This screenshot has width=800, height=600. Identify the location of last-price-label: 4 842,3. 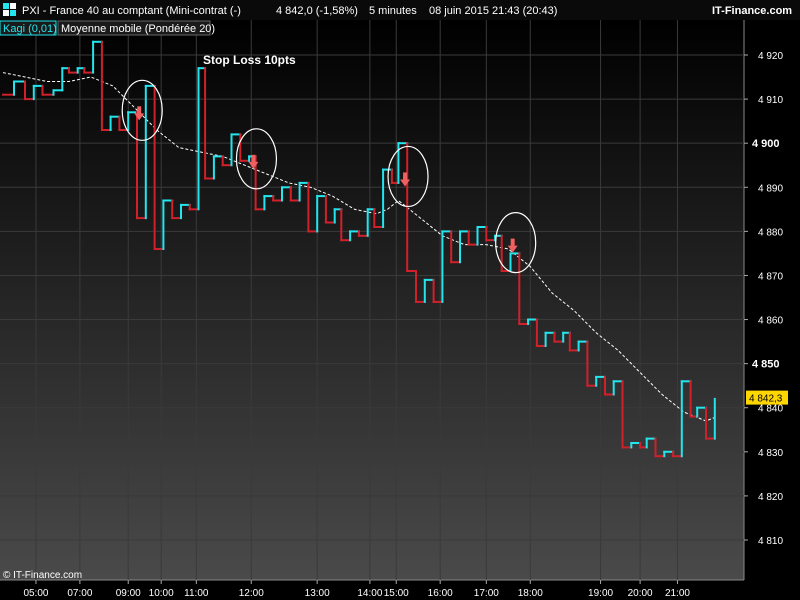
(767, 397).